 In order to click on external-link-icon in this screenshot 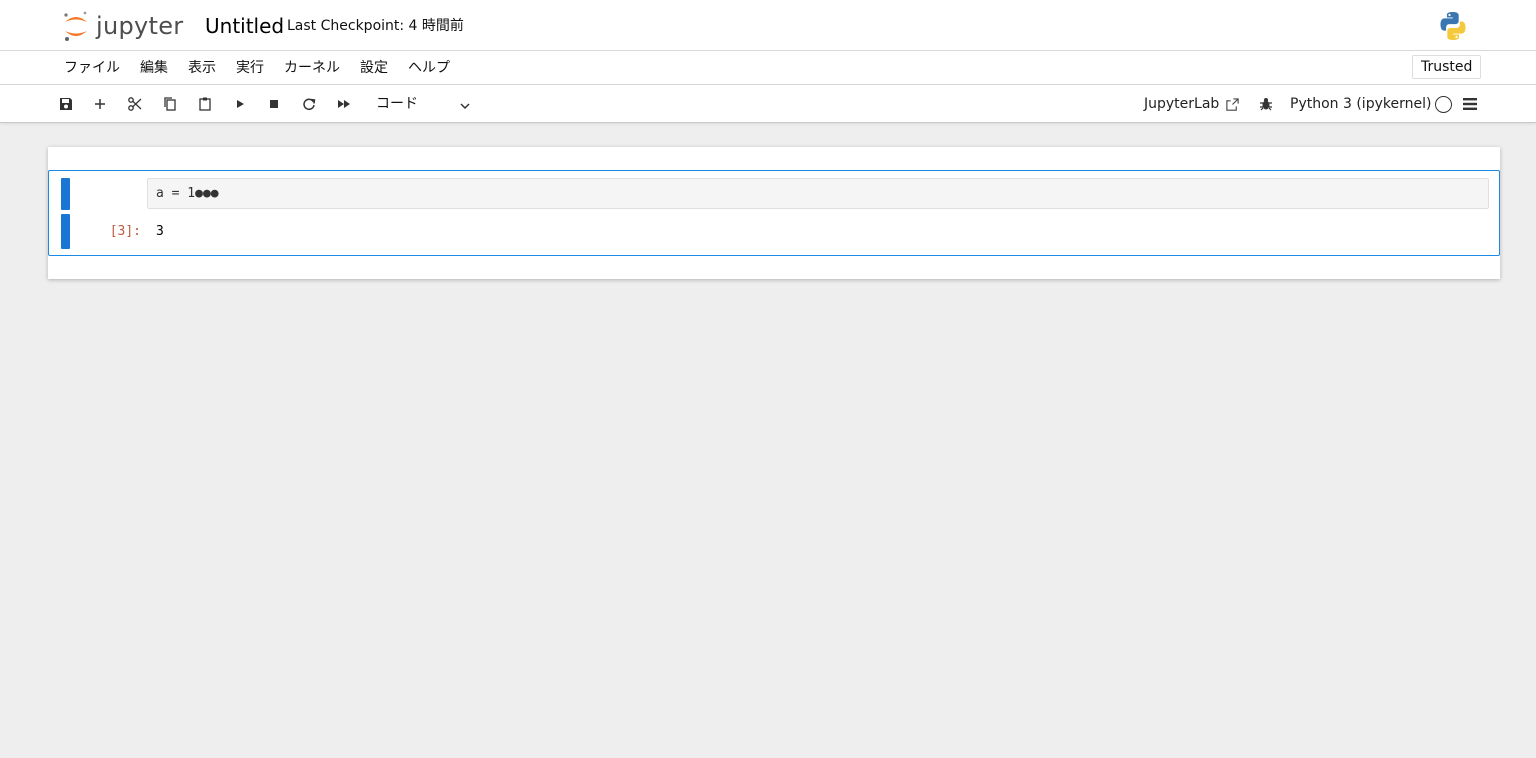, I will do `click(1232, 104)`.